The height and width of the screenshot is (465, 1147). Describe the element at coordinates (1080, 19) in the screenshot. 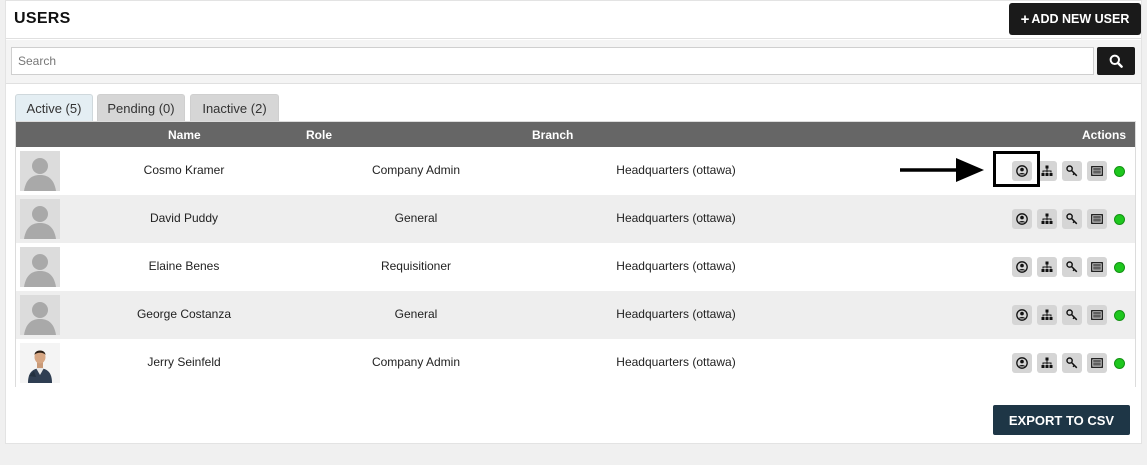

I see `add-new-user-label: ADD NEW USER` at that location.